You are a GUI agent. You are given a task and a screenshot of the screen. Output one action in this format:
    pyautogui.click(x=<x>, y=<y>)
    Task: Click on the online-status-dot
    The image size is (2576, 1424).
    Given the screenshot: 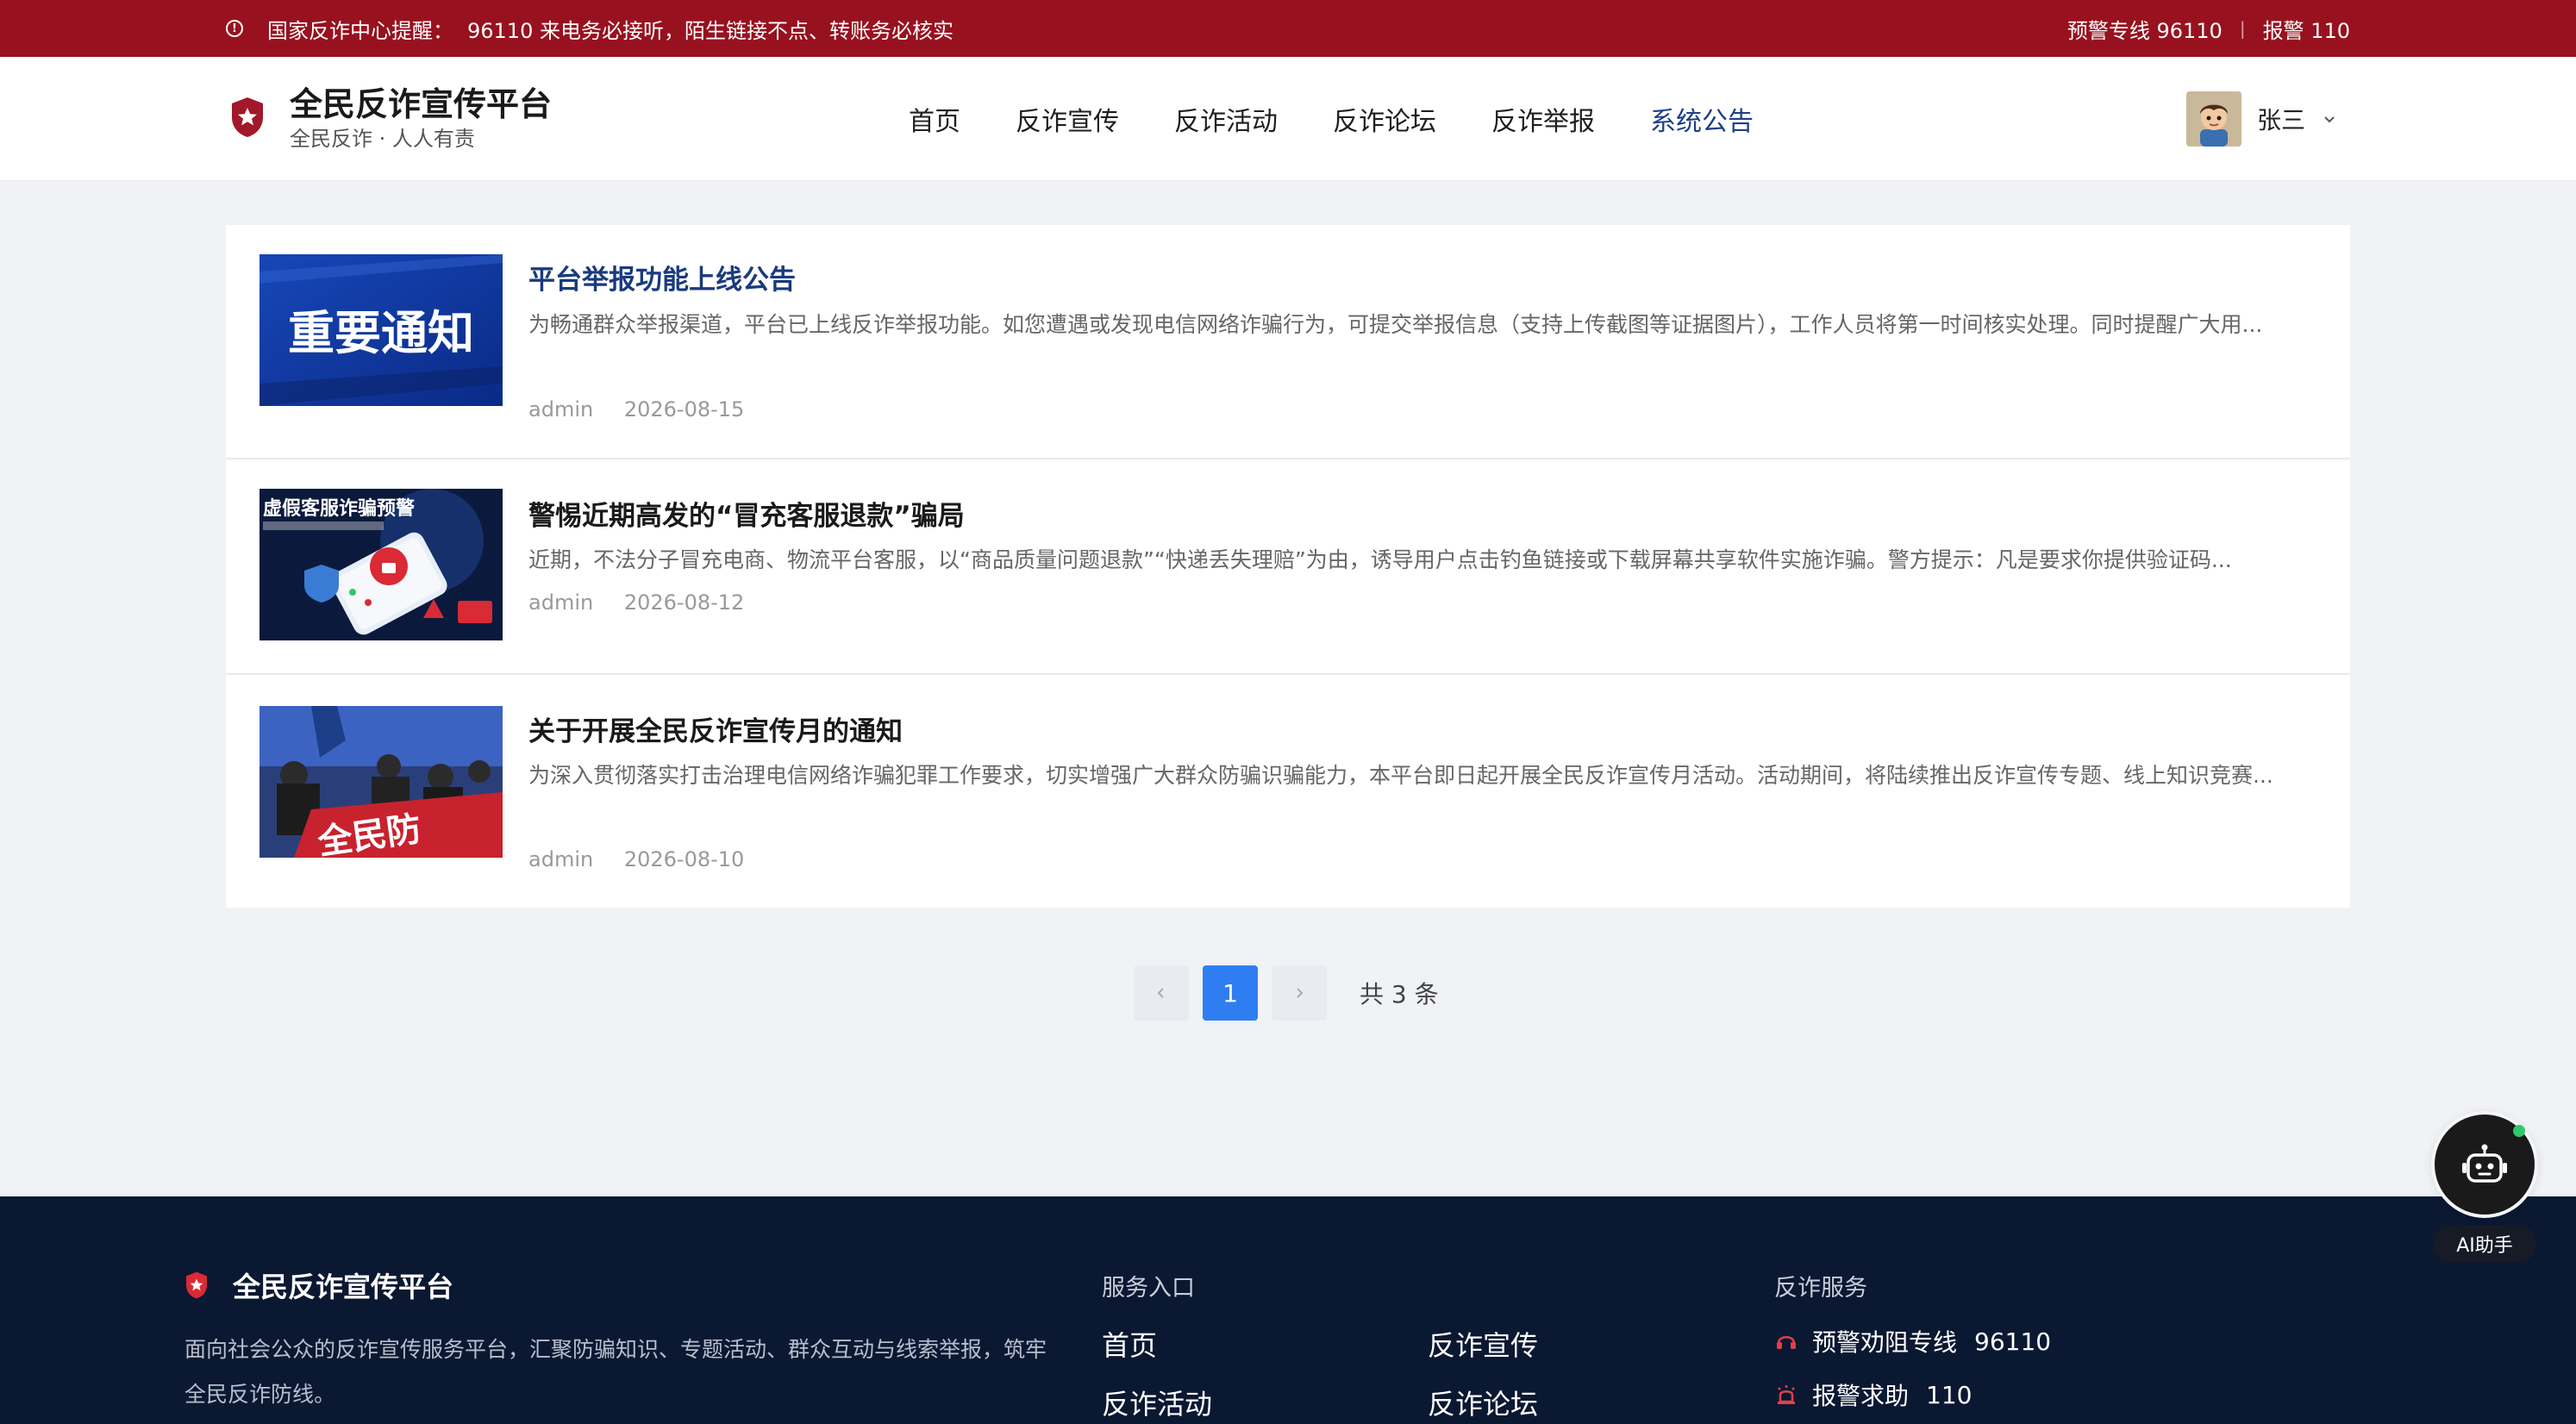 What is the action you would take?
    pyautogui.click(x=2519, y=1131)
    